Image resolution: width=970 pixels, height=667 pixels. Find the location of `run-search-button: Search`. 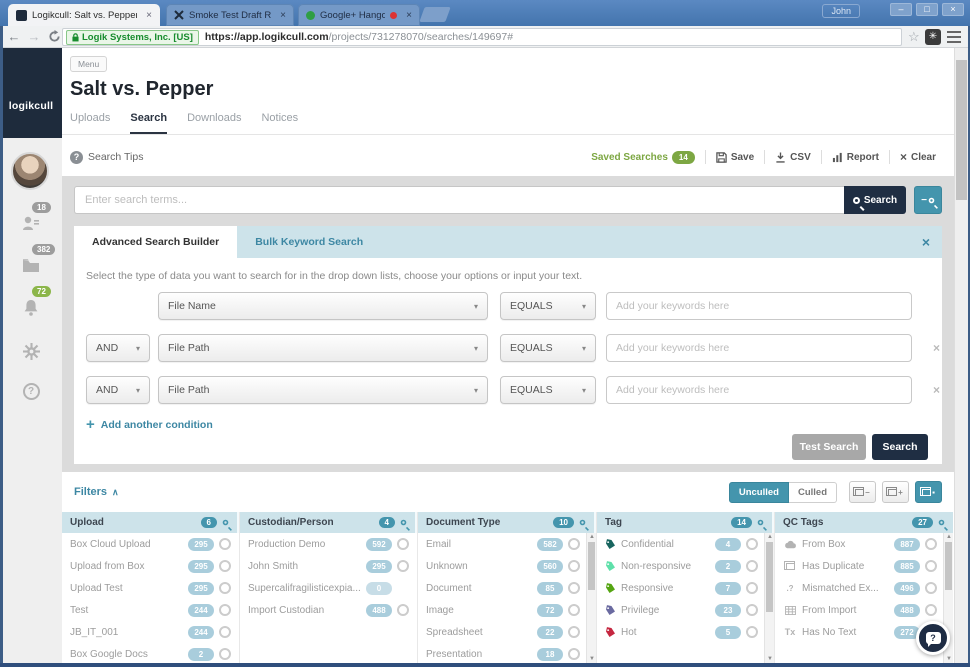

run-search-button: Search is located at coordinates (900, 447).